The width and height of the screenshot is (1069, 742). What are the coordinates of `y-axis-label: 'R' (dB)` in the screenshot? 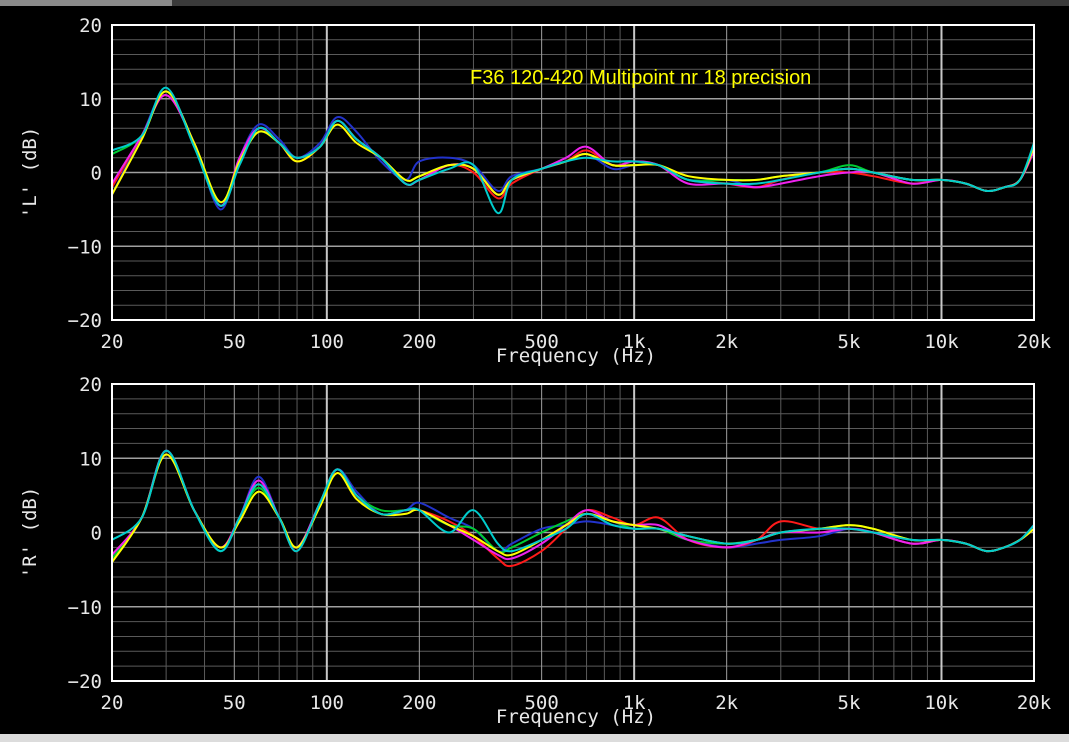 It's located at (30, 533).